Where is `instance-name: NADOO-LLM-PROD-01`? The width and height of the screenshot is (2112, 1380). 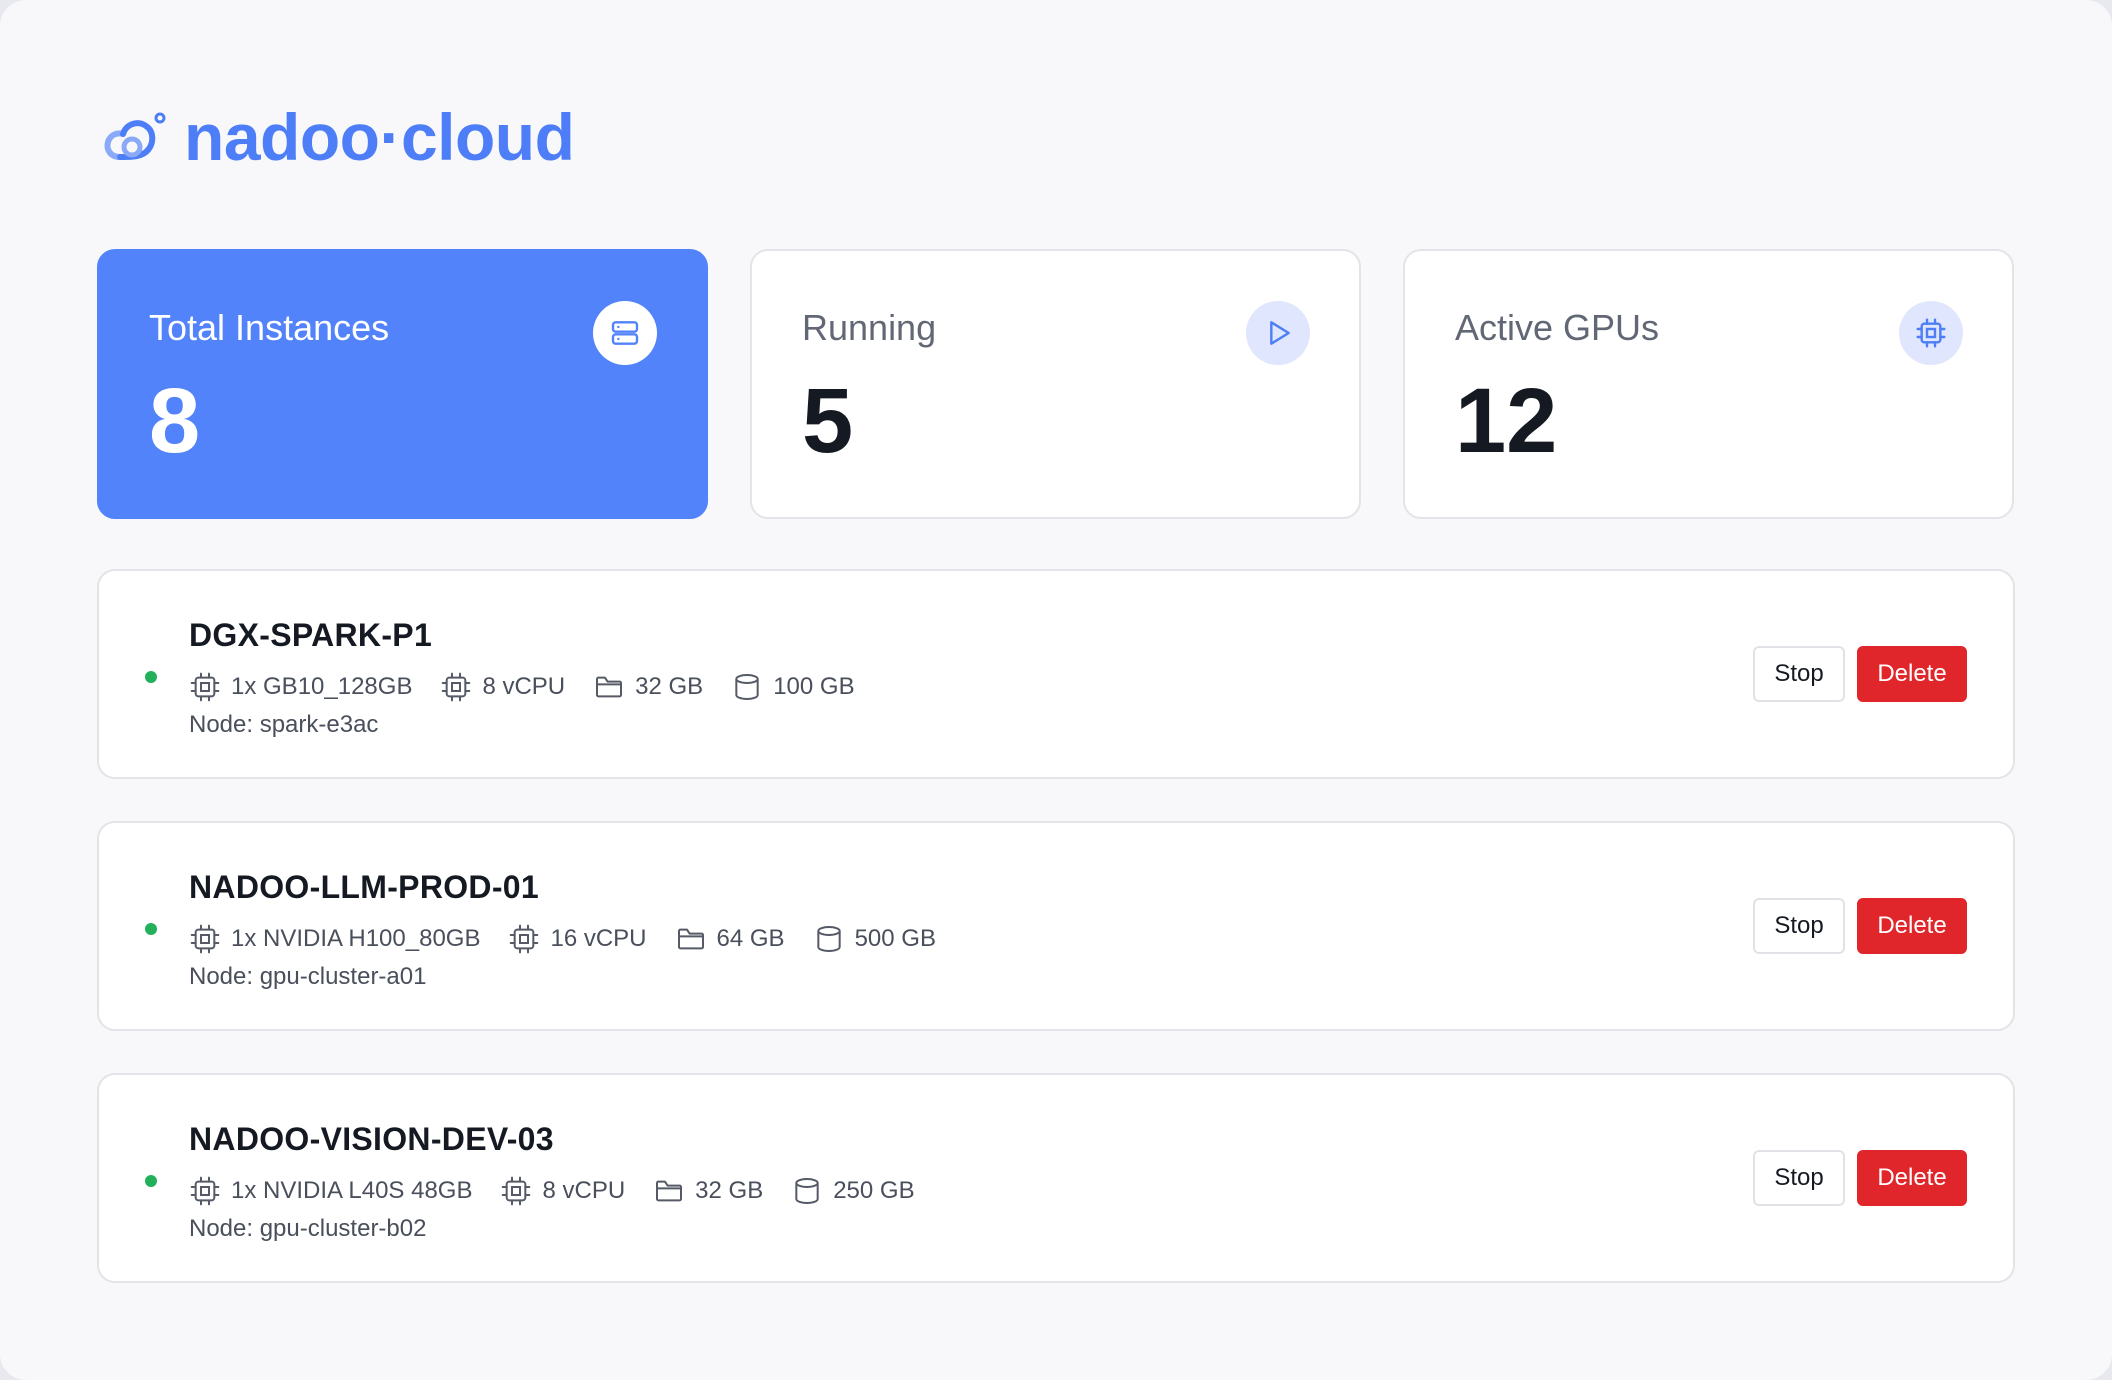
instance-name: NADOO-LLM-PROD-01 is located at coordinates (364, 887).